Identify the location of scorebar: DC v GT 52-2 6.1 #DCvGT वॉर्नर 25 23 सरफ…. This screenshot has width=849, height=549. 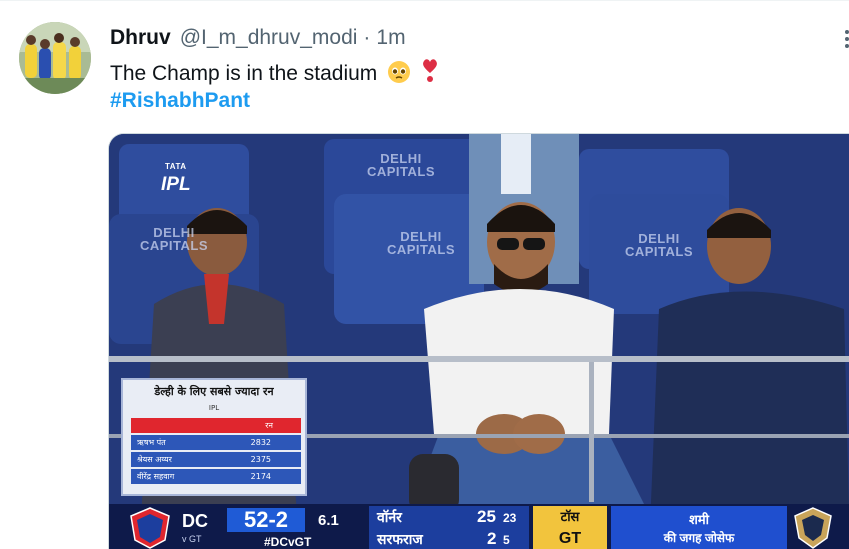
(479, 526).